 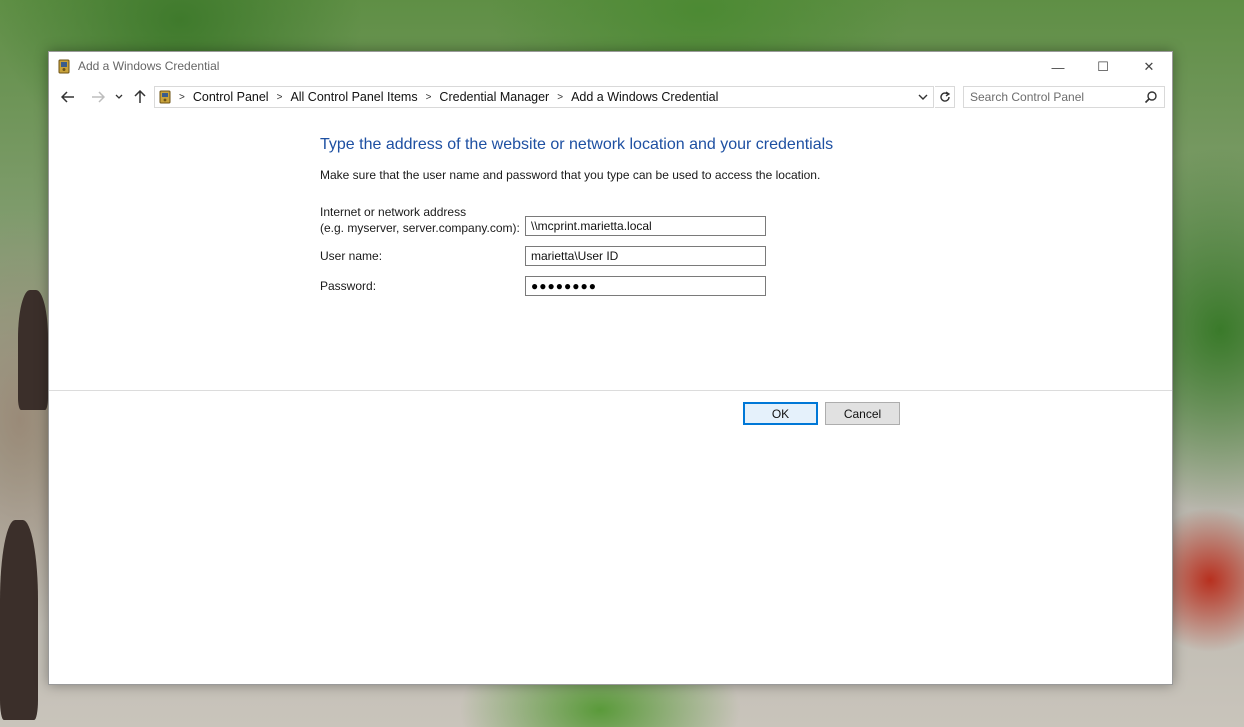 I want to click on back-arrow-icon, so click(x=67, y=97).